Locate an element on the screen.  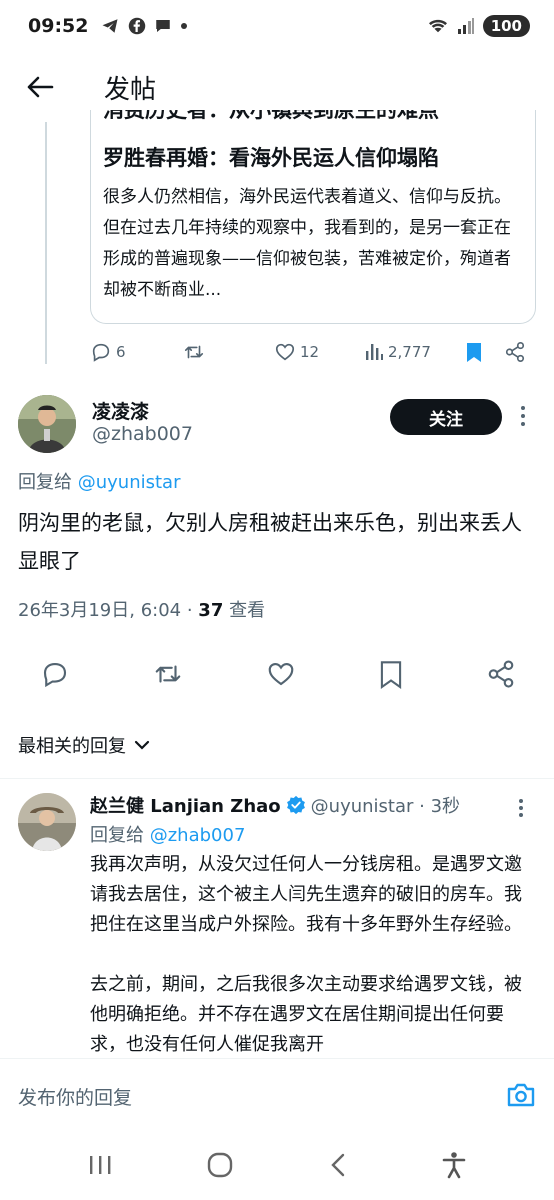
share-button is located at coordinates (501, 676).